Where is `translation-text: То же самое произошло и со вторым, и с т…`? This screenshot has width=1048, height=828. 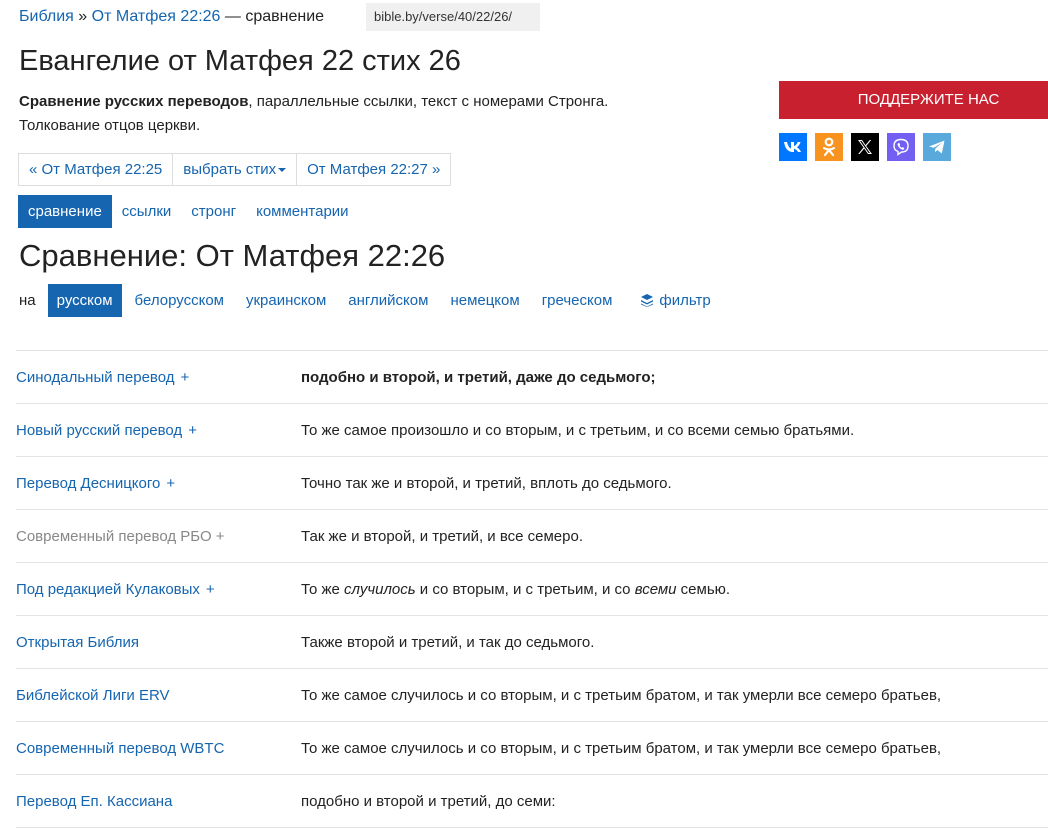
translation-text: То же самое произошло и со вторым, и с т… is located at coordinates (578, 430).